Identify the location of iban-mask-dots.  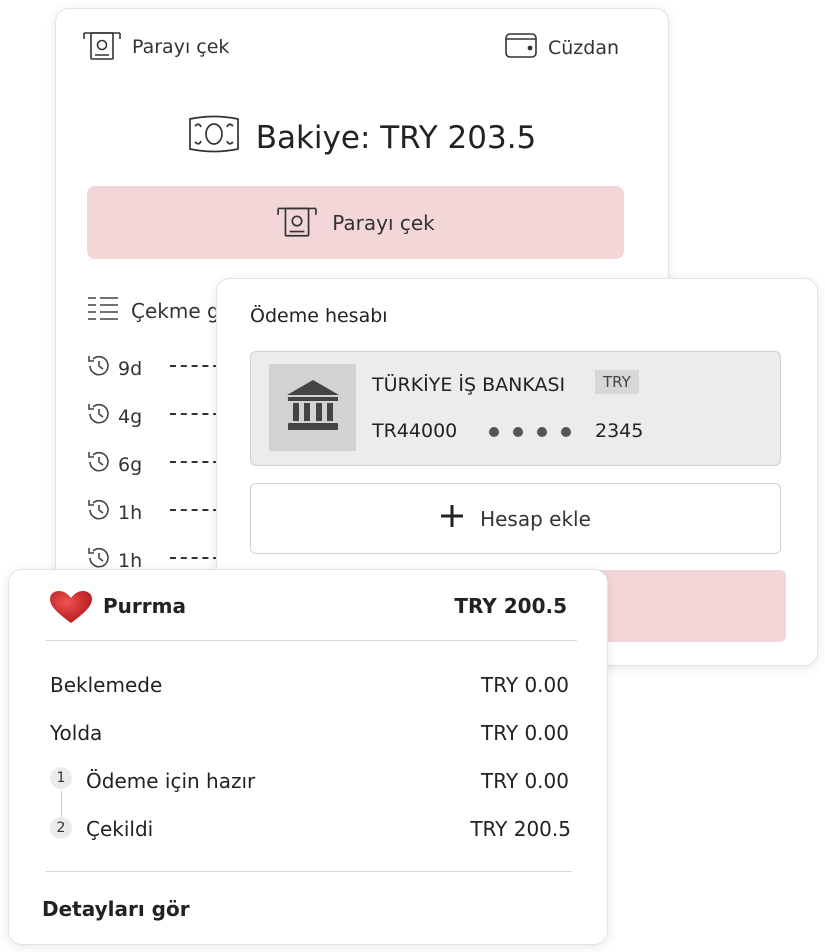
(530, 432).